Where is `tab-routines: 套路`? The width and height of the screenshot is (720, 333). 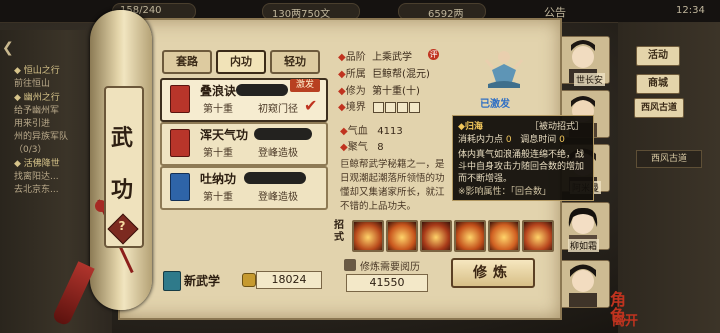
tab-routines: 套路 is located at coordinates (187, 62).